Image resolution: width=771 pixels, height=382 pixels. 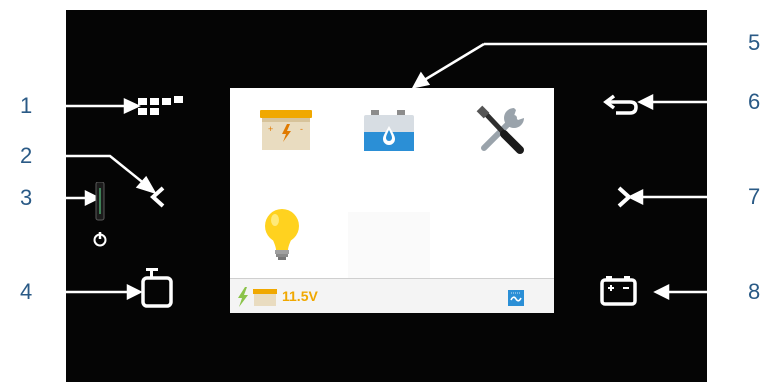 I want to click on callout-4: 4, so click(x=26, y=291).